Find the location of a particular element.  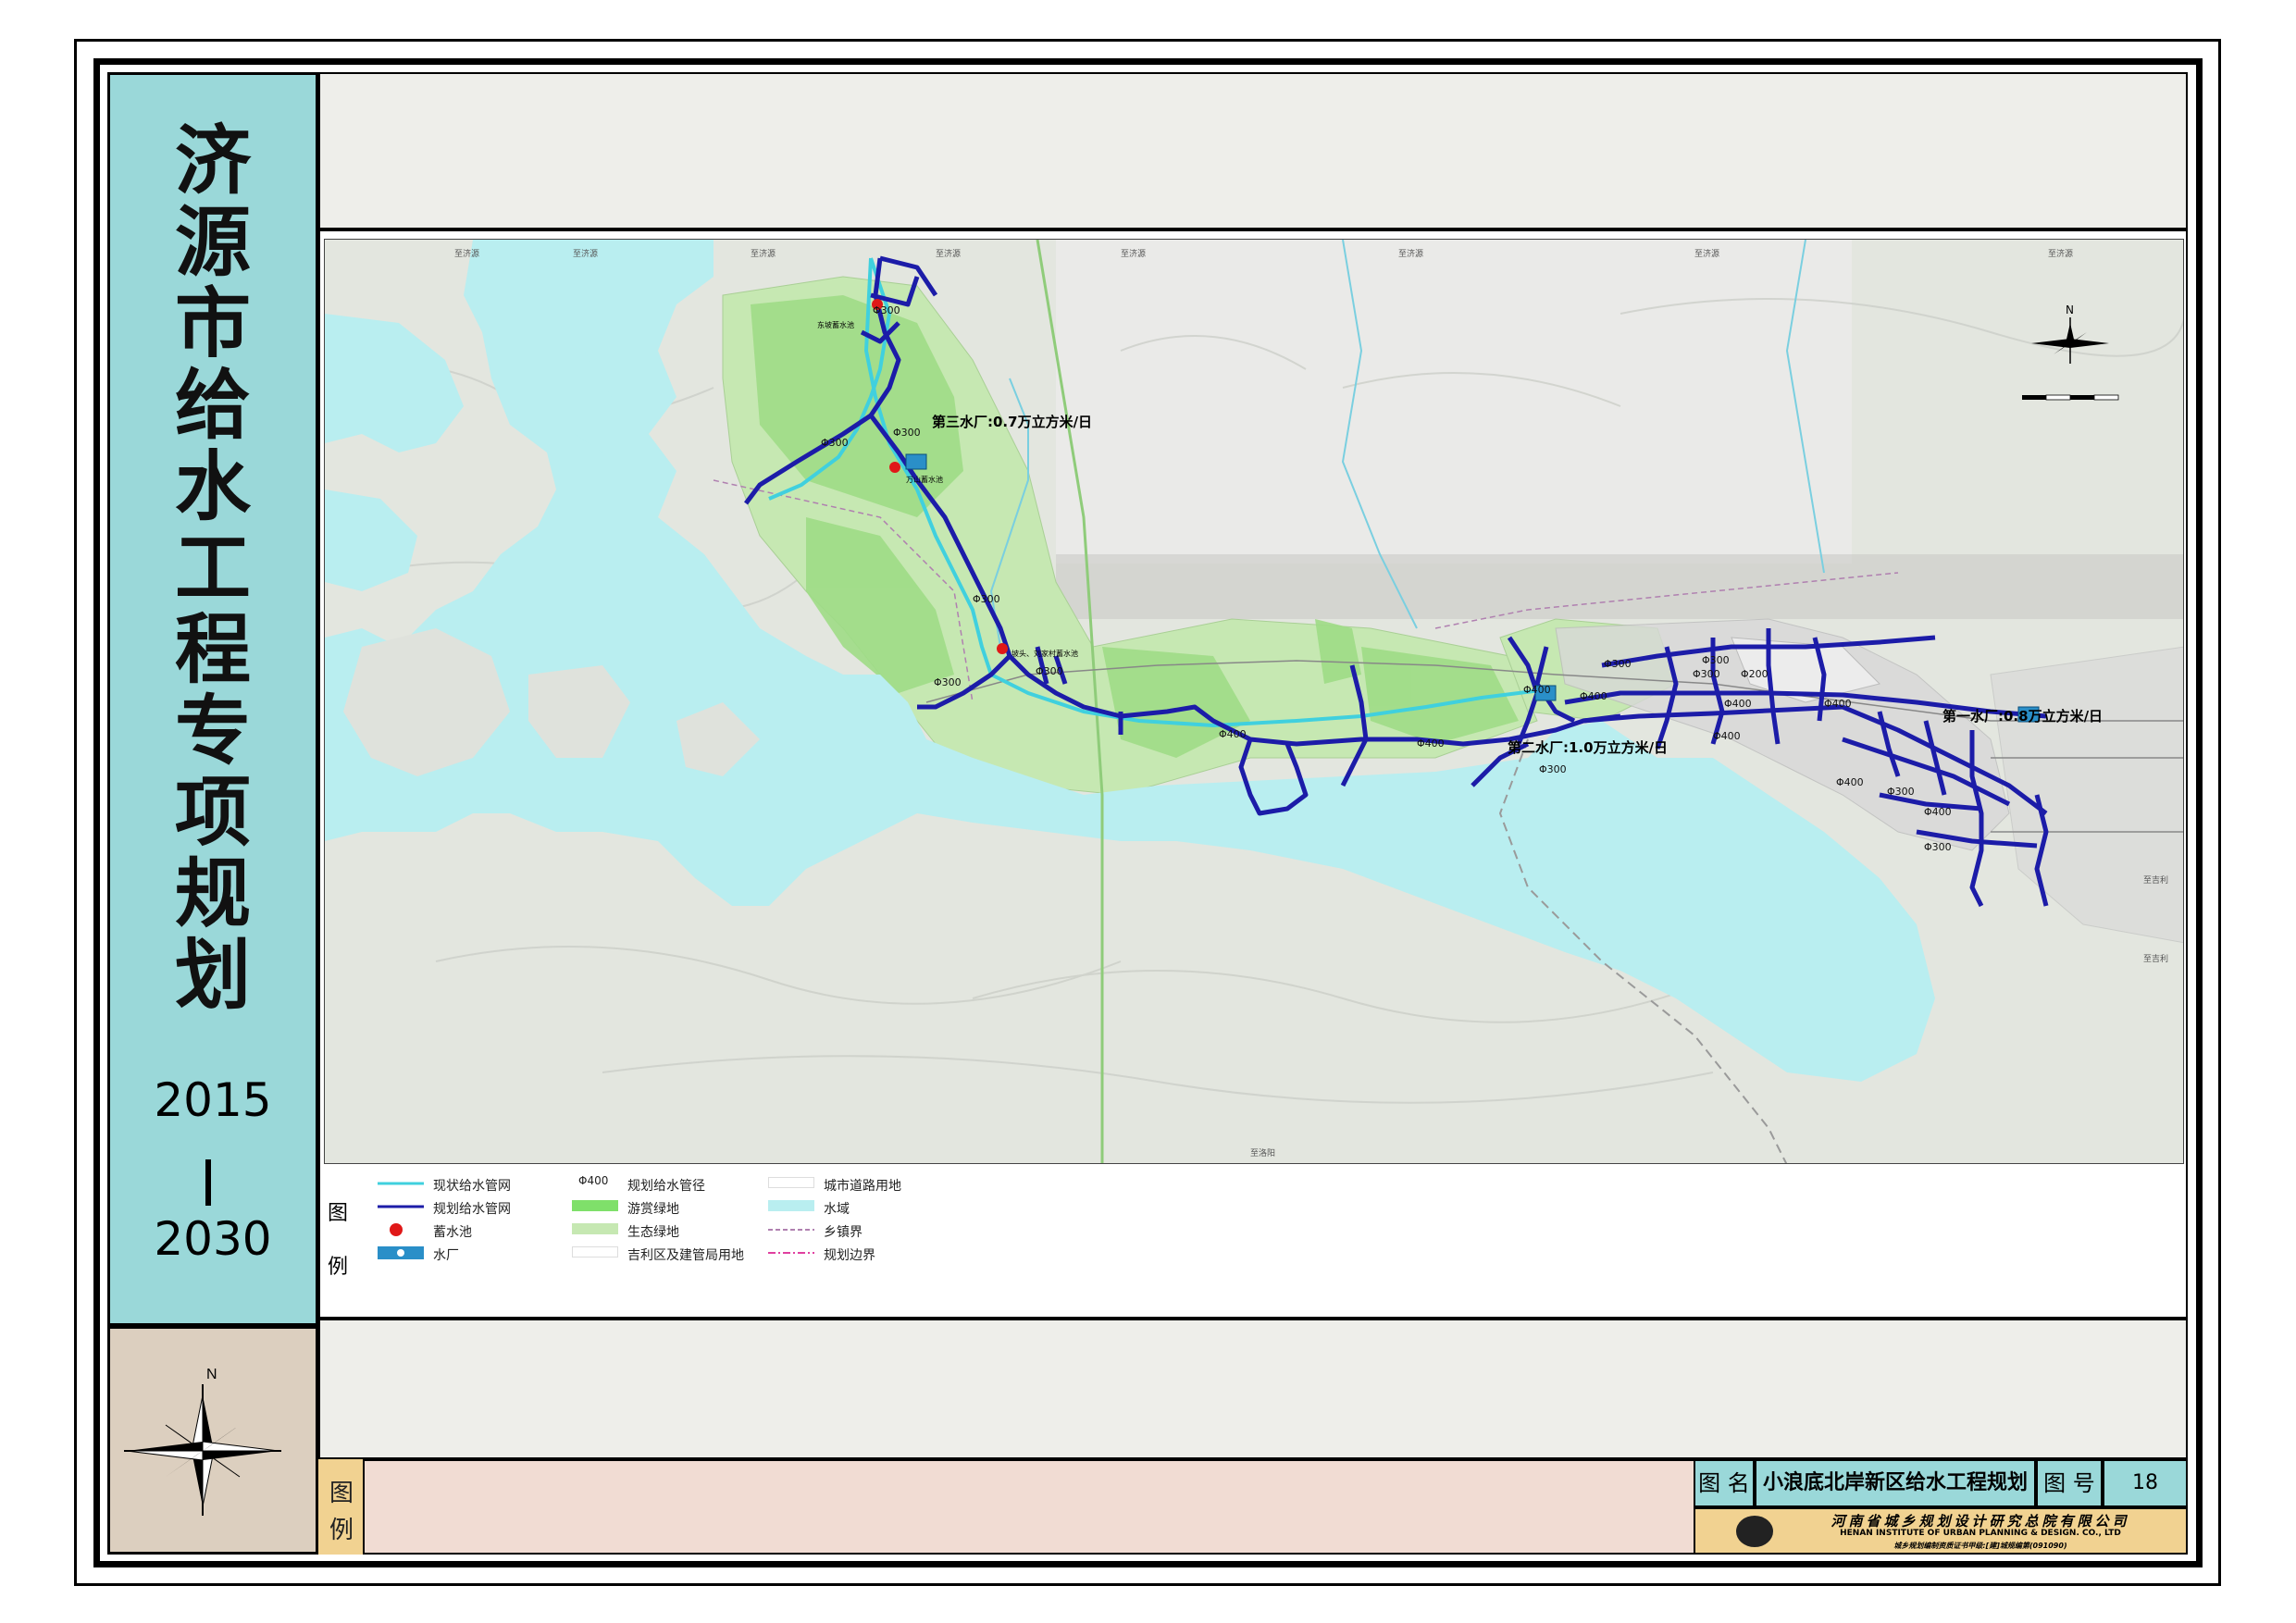

compass-panel: N is located at coordinates (213, 1440).